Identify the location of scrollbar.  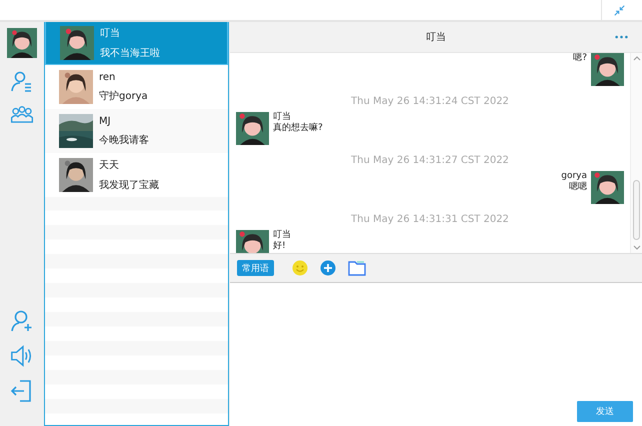
(636, 153).